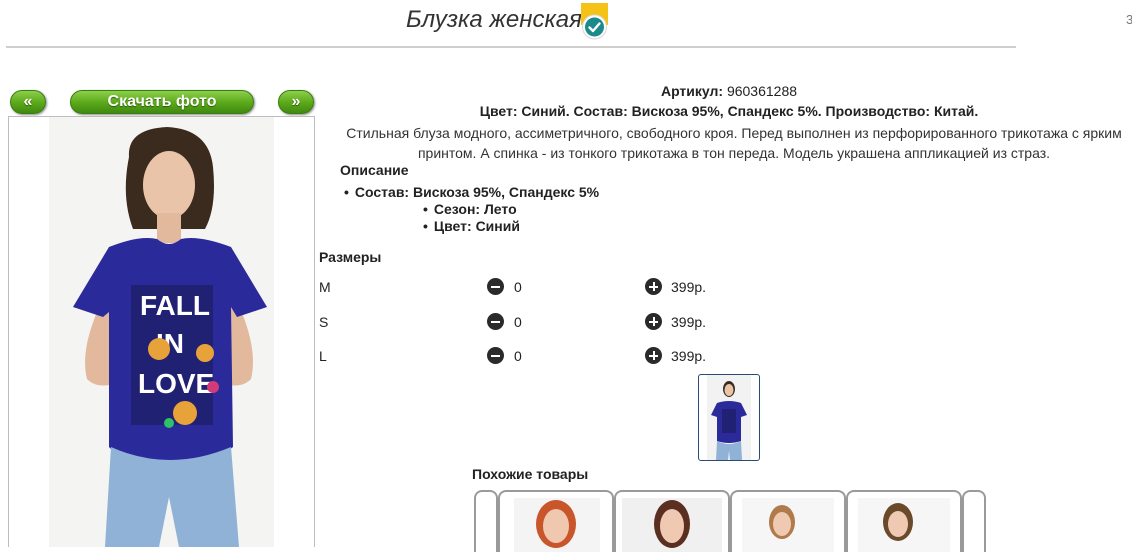  What do you see at coordinates (530, 474) in the screenshot?
I see `similar-products-heading: Похожие товары` at bounding box center [530, 474].